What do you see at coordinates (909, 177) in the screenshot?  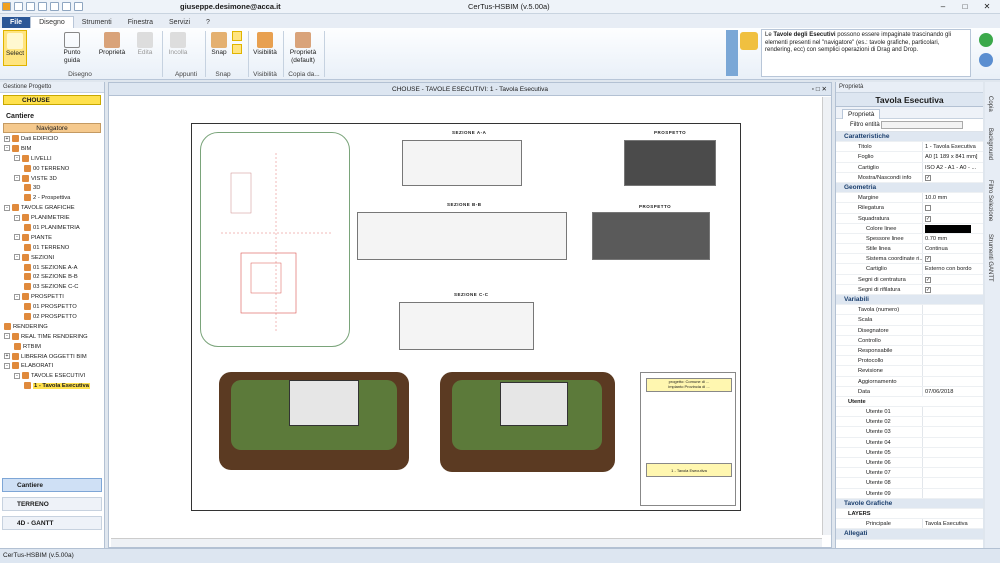 I see `property-row: Mostra/Nascondi info ✓` at bounding box center [909, 177].